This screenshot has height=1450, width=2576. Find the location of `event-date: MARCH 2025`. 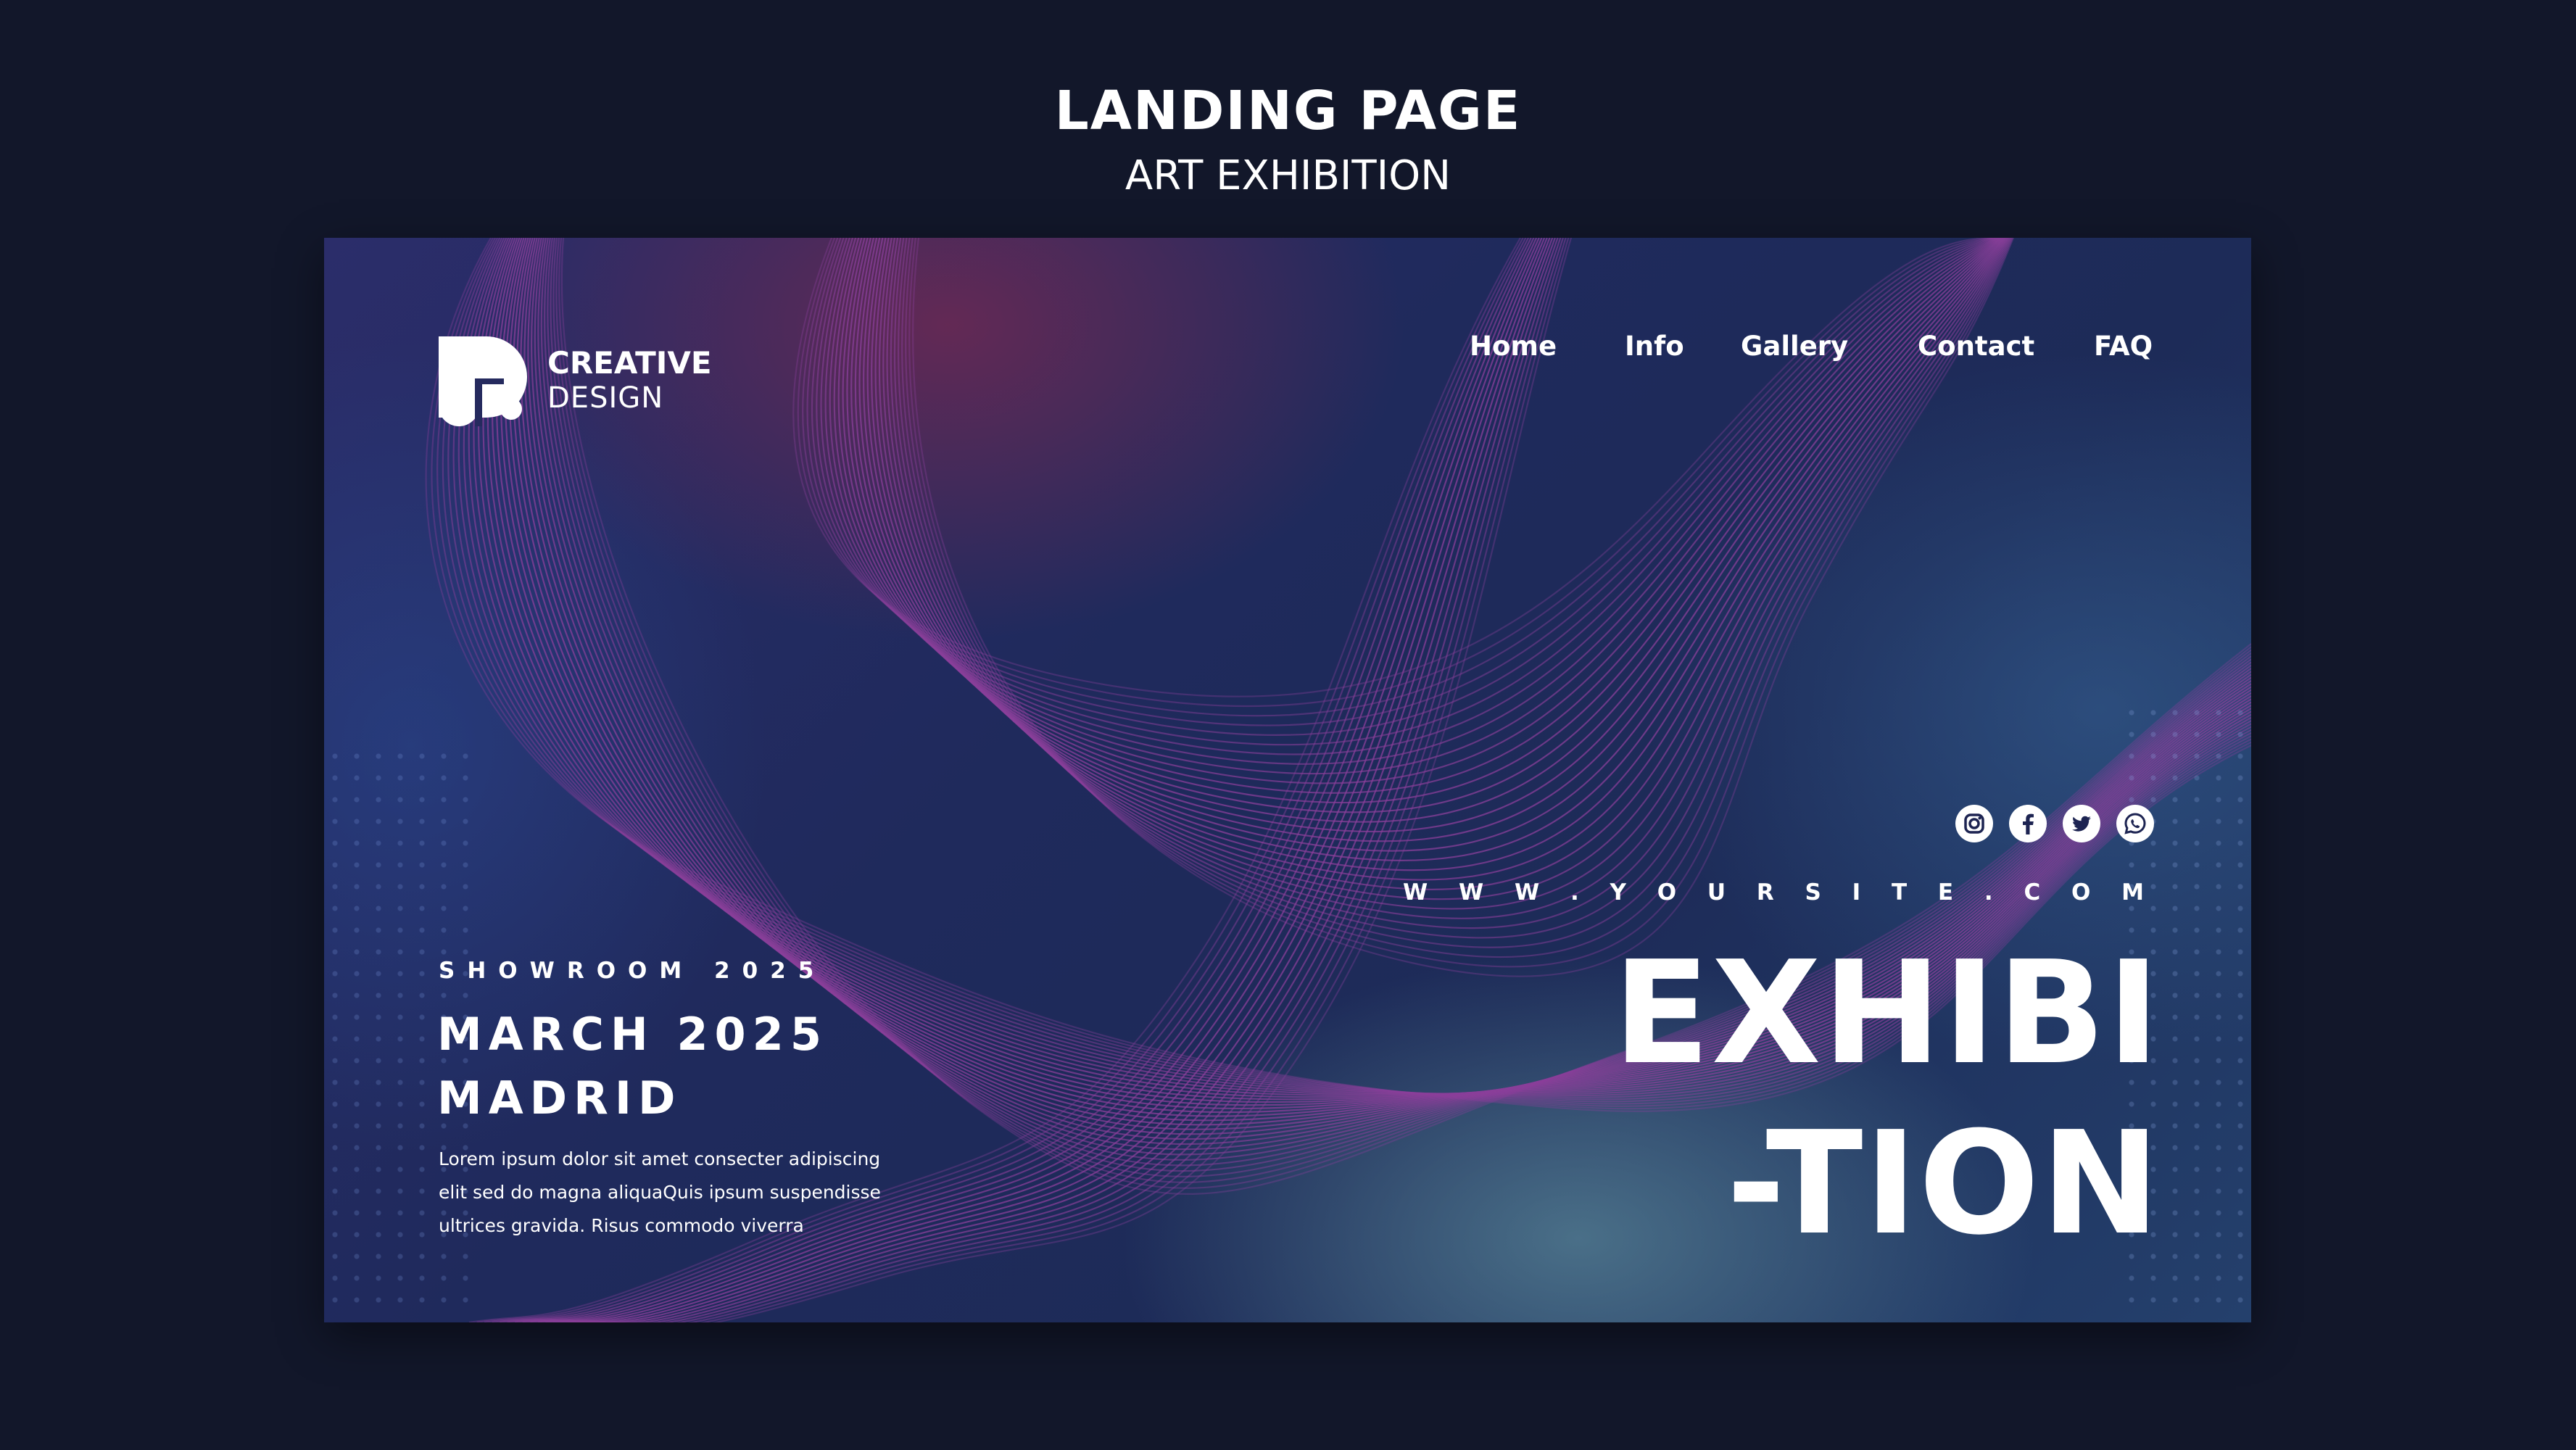

event-date: MARCH 2025 is located at coordinates (632, 1035).